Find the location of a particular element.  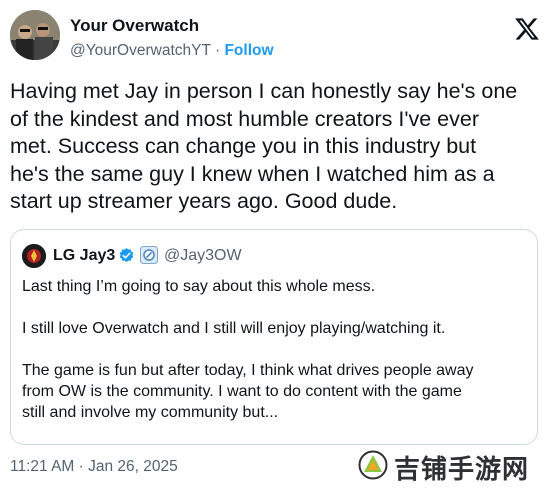

x-logo-icon is located at coordinates (527, 29).